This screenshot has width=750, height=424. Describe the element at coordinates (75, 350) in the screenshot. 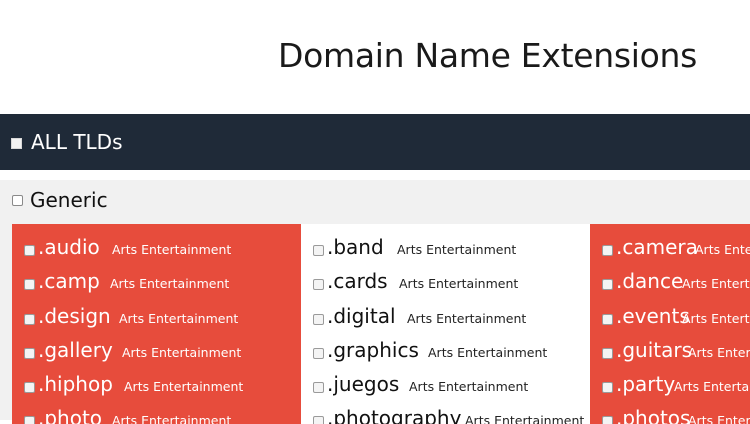

I see `tld-name: .gallery` at that location.